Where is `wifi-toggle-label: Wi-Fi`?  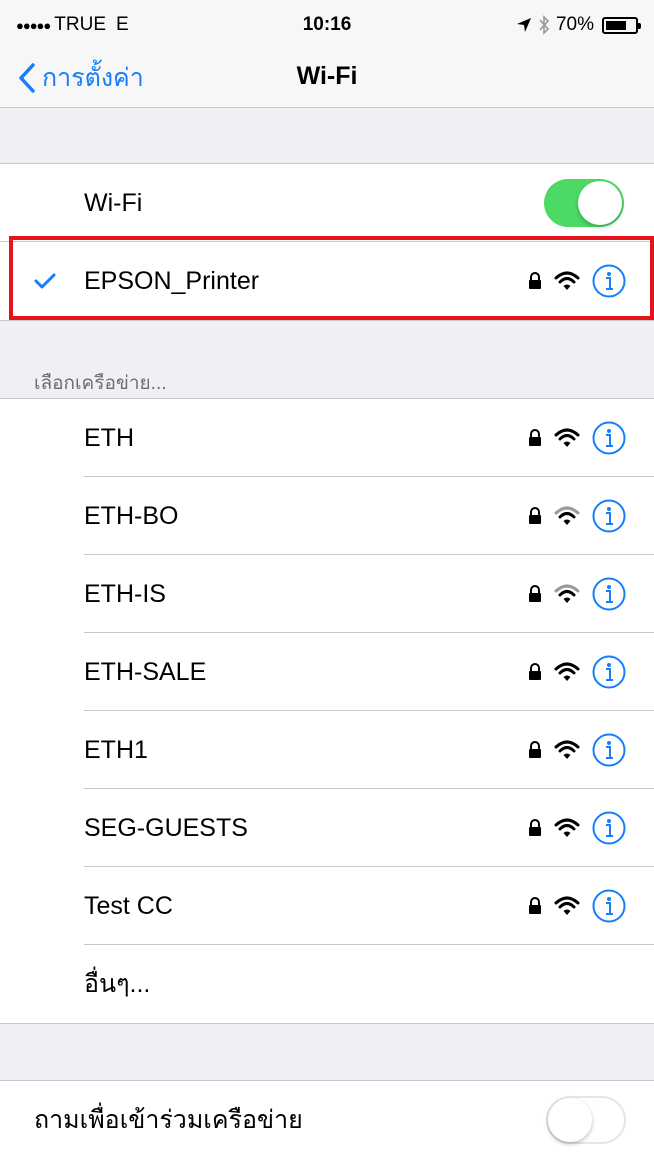 wifi-toggle-label: Wi-Fi is located at coordinates (113, 202).